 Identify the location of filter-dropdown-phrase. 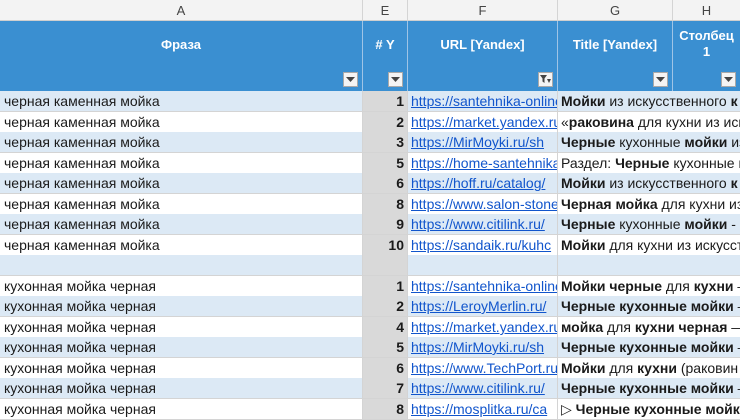
(350, 79).